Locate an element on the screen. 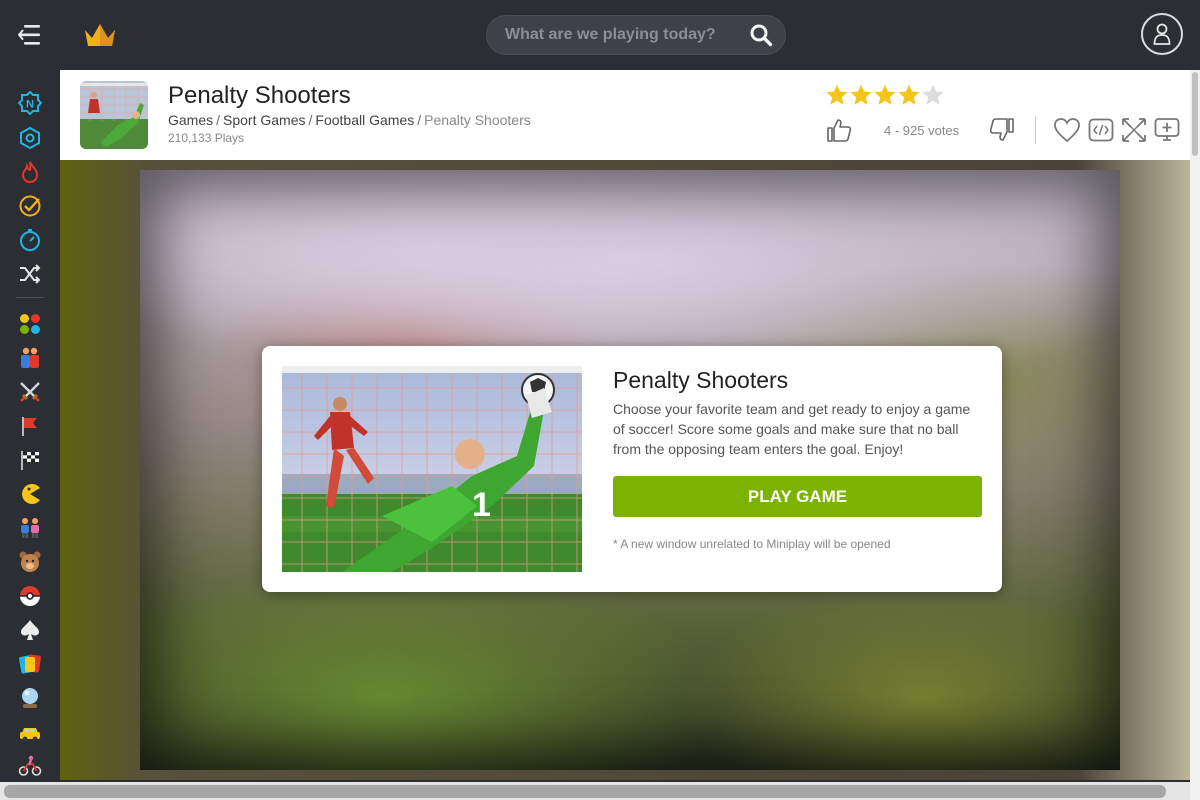 Image resolution: width=1200 pixels, height=800 pixels. vote-count: 4 - 925 votes is located at coordinates (922, 130).